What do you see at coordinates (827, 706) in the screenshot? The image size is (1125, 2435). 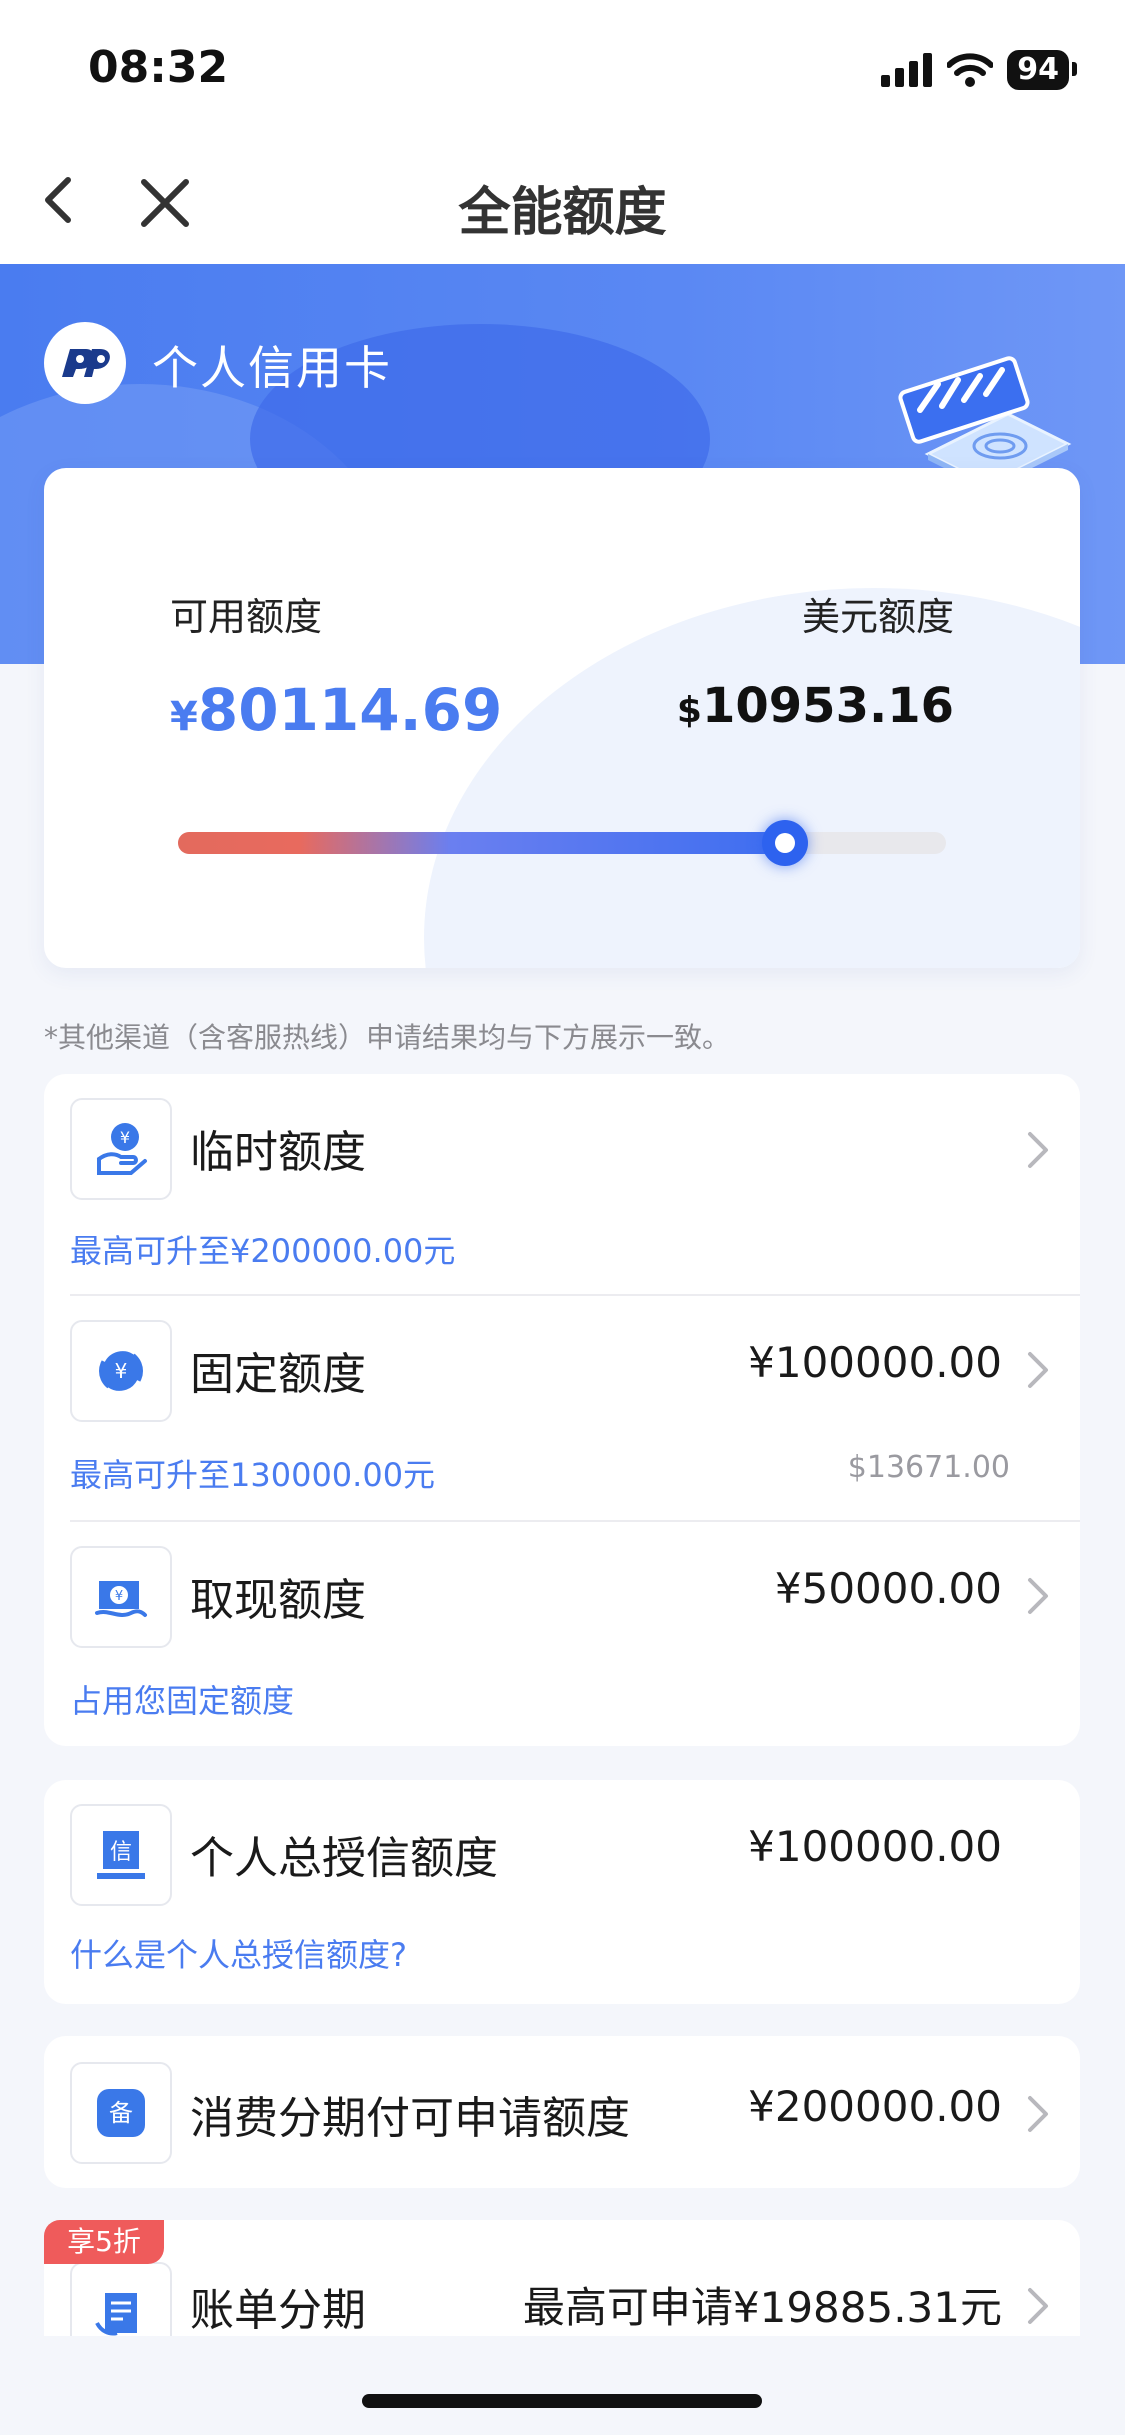 I see `usd-amount: 10953.16` at bounding box center [827, 706].